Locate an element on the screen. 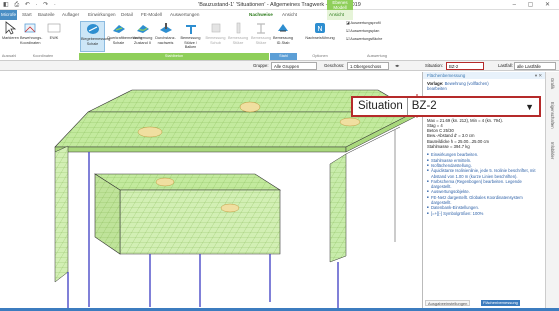 This screenshot has height=311, width=559. biegebemessung-label: Biegebemessung Schale is located at coordinates (96, 41).